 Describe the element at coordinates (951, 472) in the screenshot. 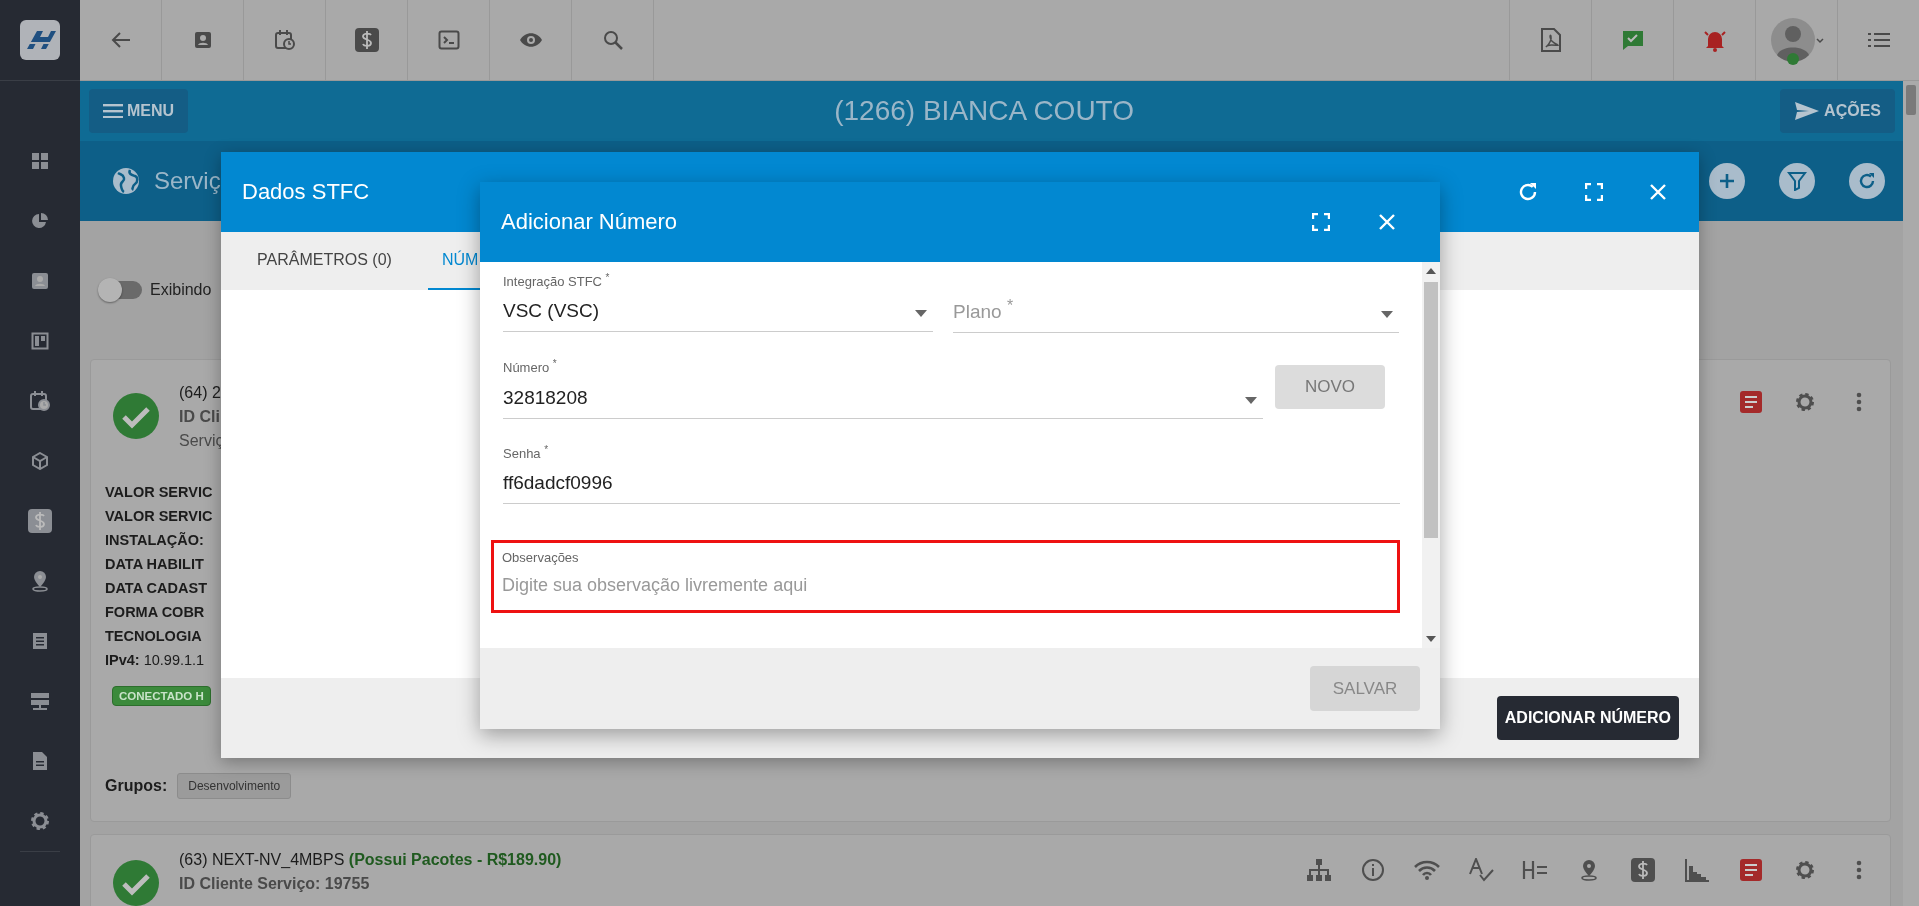

I see `input-field: Senha $^{*}$ ff6dadcf0996` at that location.